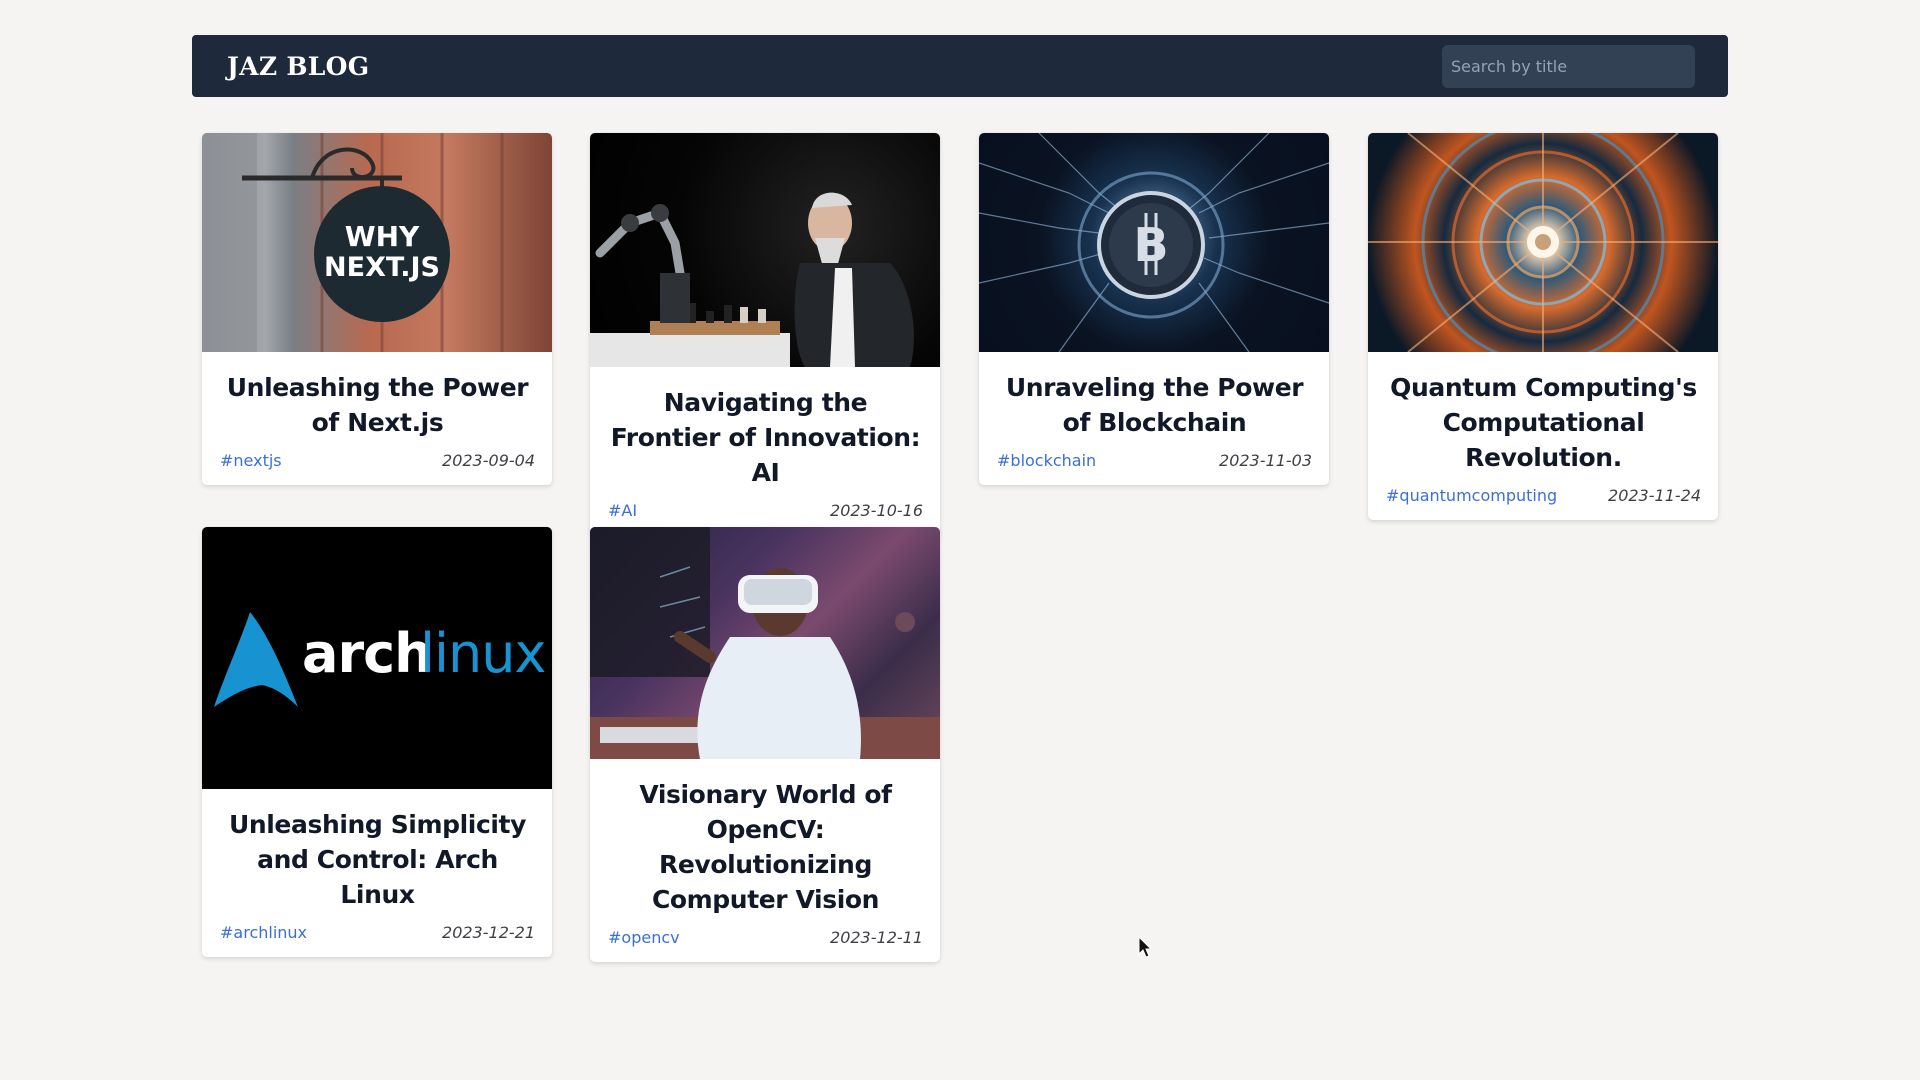 The width and height of the screenshot is (1920, 1080). What do you see at coordinates (488, 932) in the screenshot?
I see `post-date: 2023-12-21` at bounding box center [488, 932].